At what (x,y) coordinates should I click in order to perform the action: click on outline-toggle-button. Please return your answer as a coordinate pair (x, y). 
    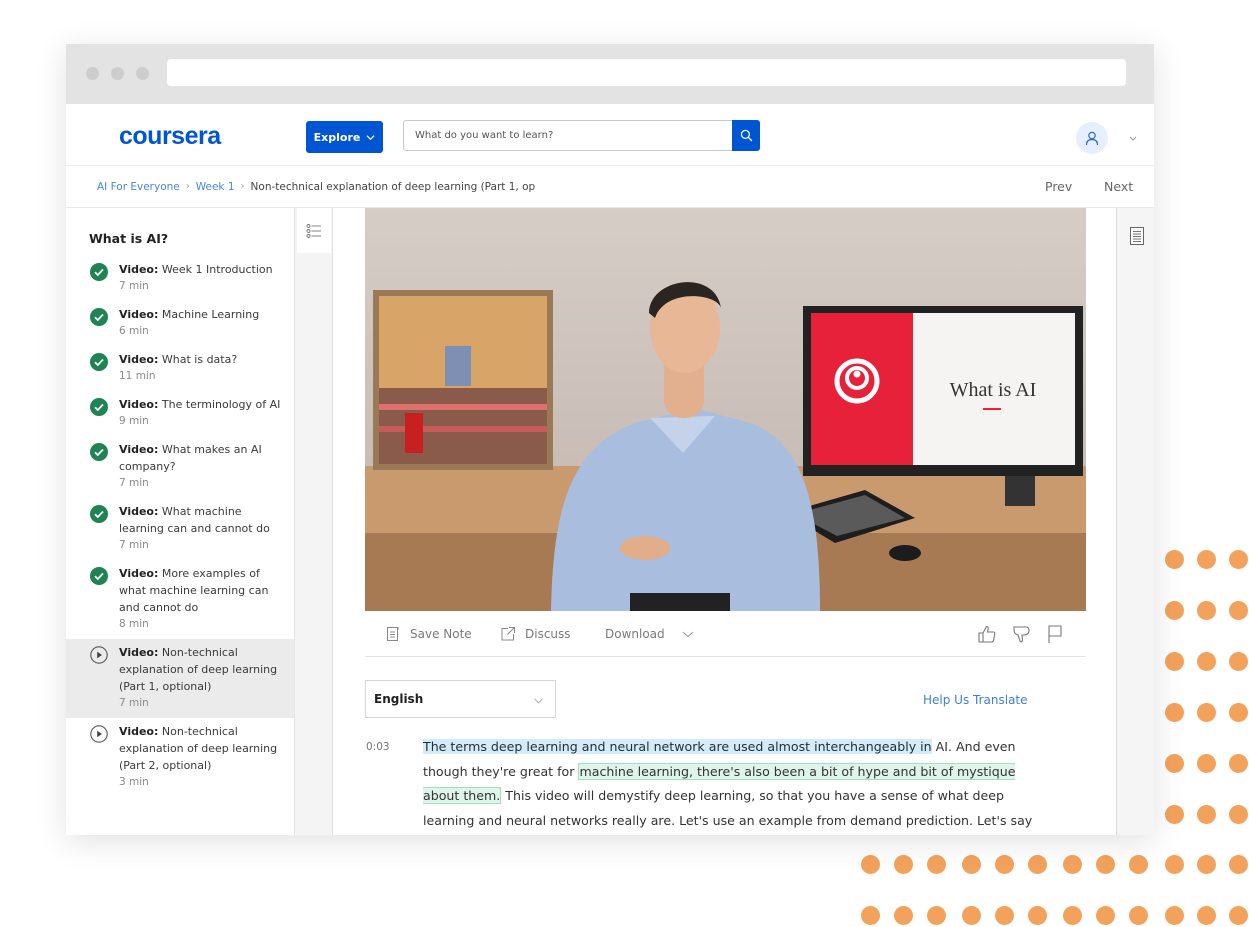
    Looking at the image, I should click on (314, 230).